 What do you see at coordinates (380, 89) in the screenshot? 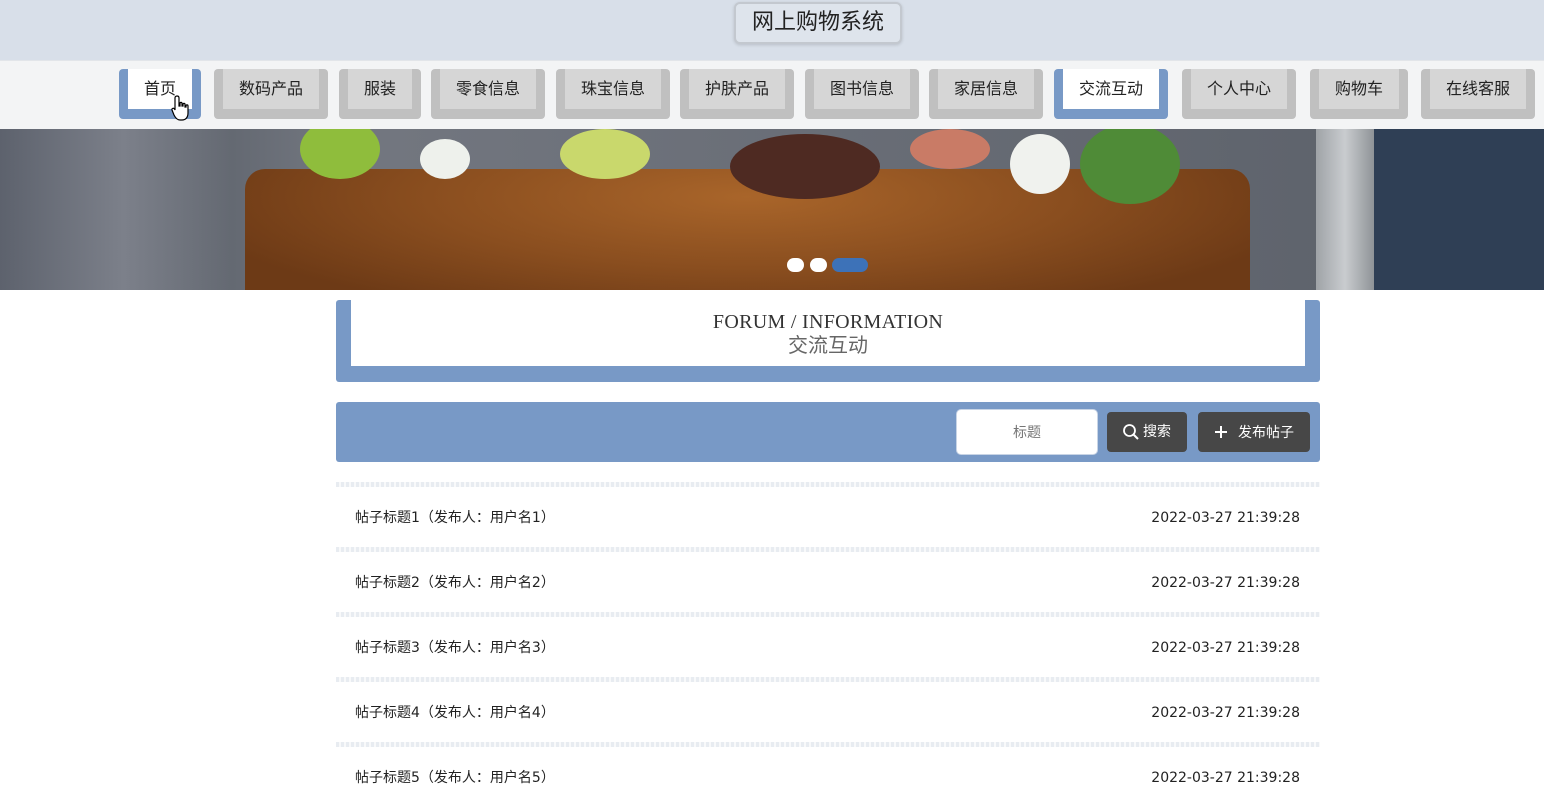
I see `nav-item-label: 服装` at bounding box center [380, 89].